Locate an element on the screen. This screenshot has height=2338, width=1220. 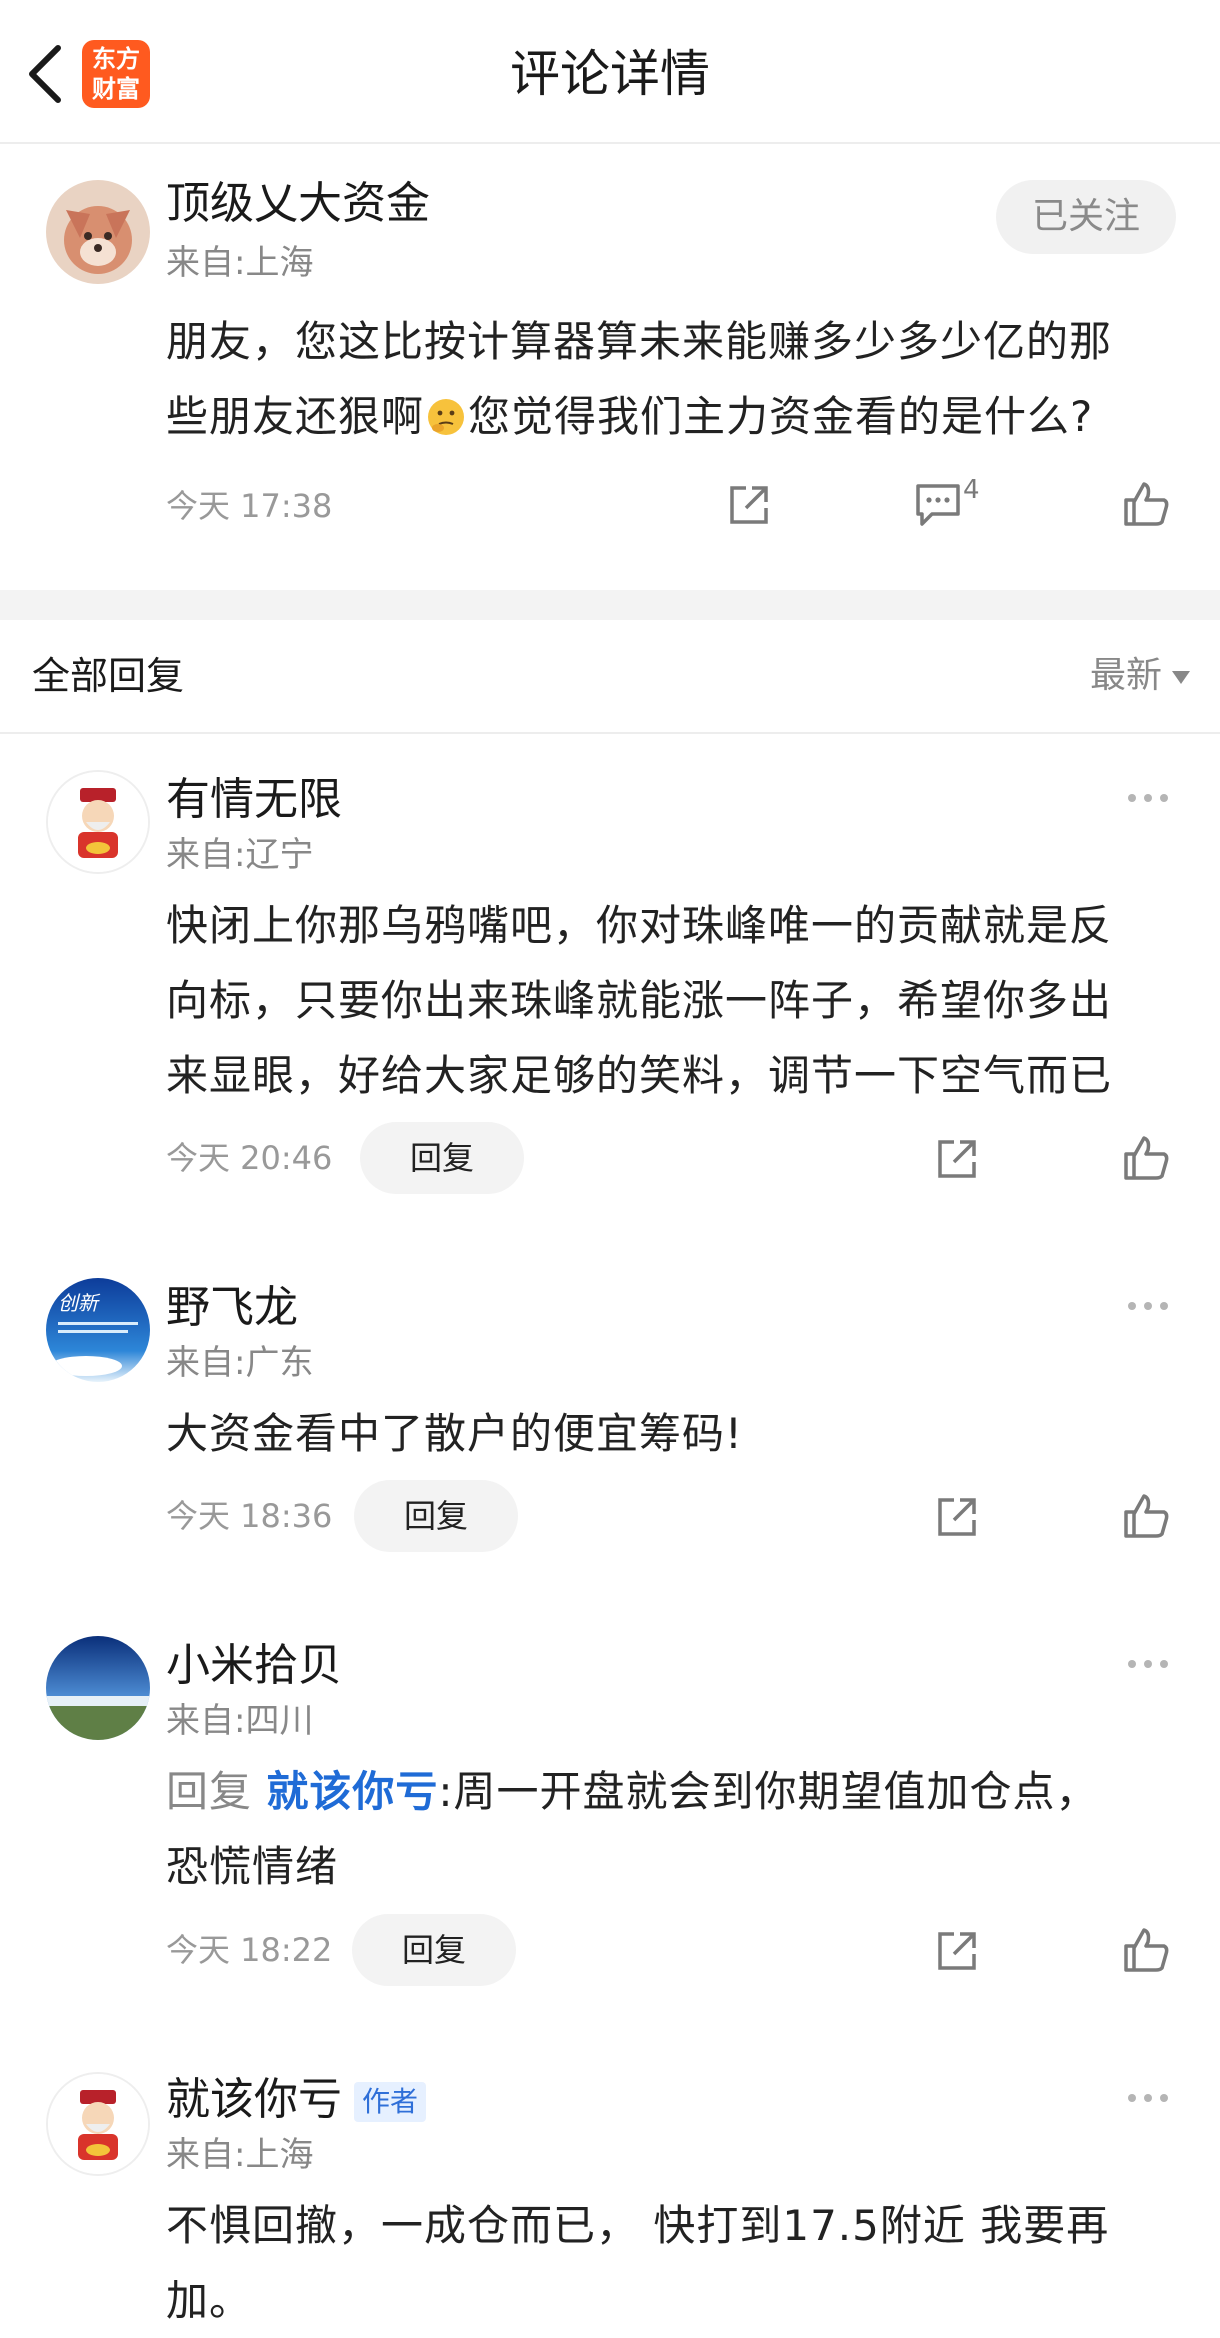
sort-dropdown: 最新 is located at coordinates (1140, 676).